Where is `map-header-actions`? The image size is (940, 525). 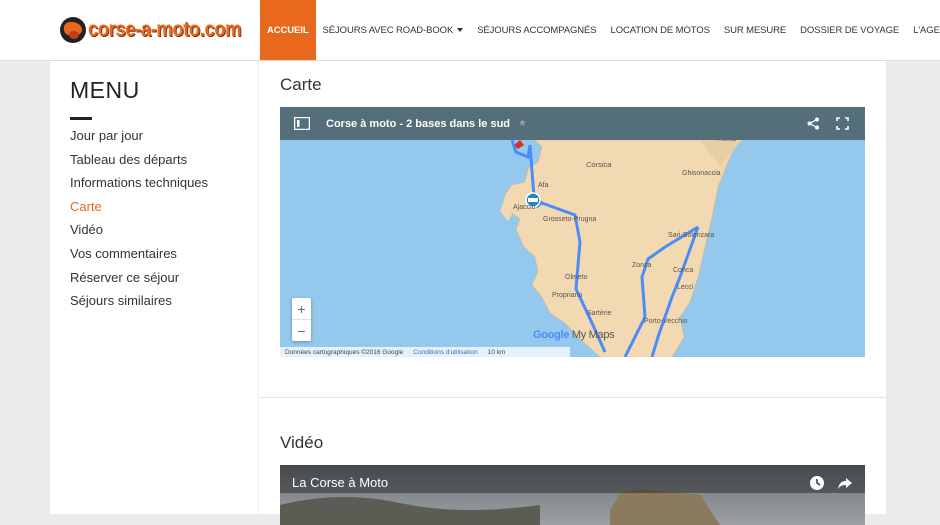 map-header-actions is located at coordinates (836, 123).